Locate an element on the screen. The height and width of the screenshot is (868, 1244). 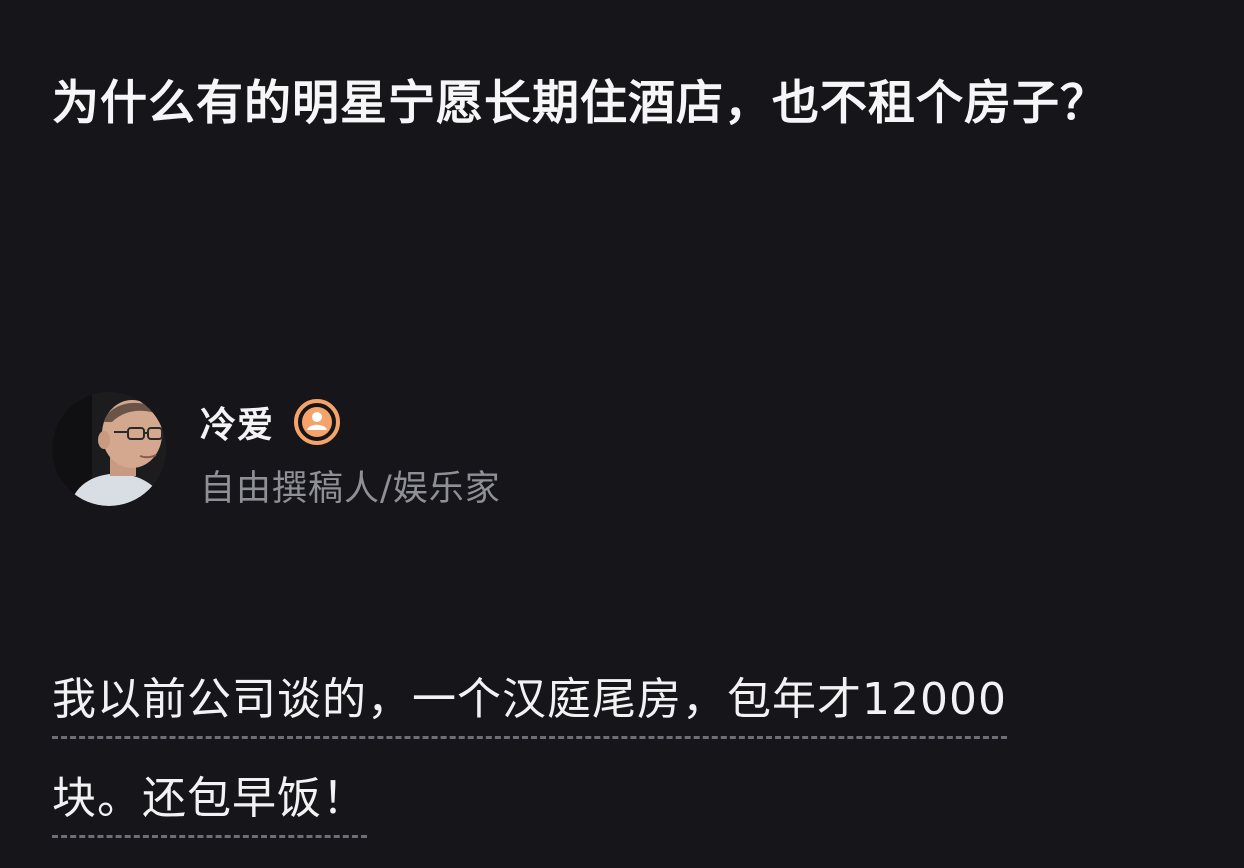
avatar-photo-icon is located at coordinates (109, 449).